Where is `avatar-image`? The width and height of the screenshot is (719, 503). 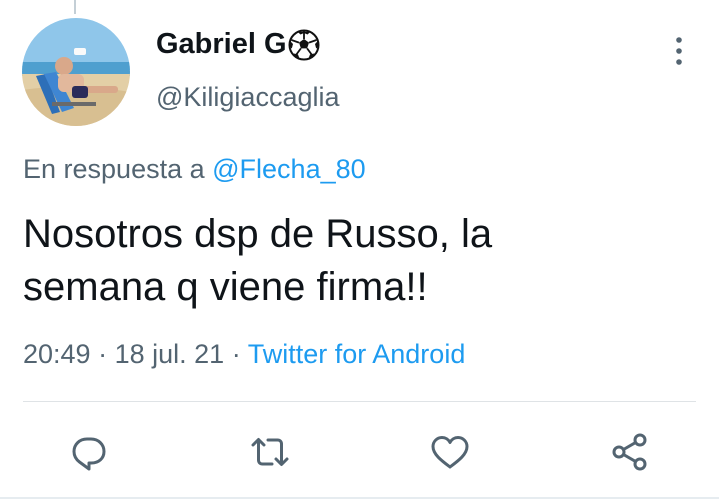 avatar-image is located at coordinates (76, 72).